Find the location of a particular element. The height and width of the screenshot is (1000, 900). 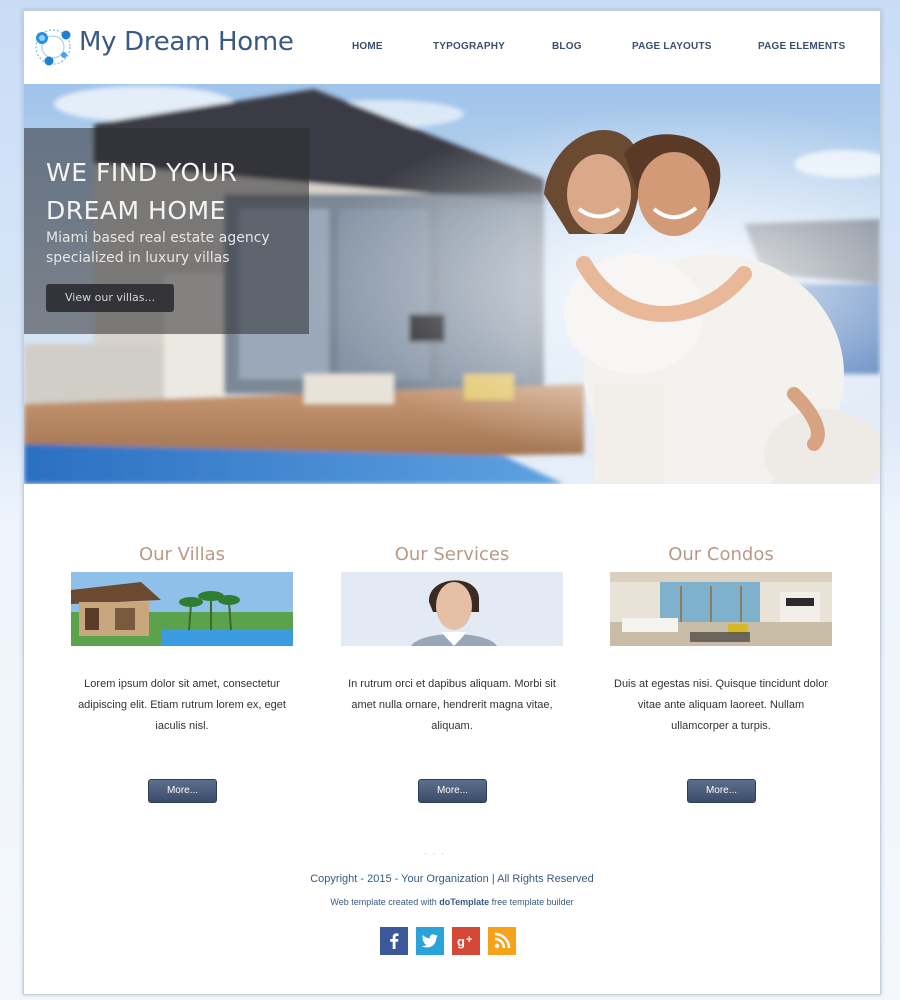

feature-title: Our Services is located at coordinates (452, 554).